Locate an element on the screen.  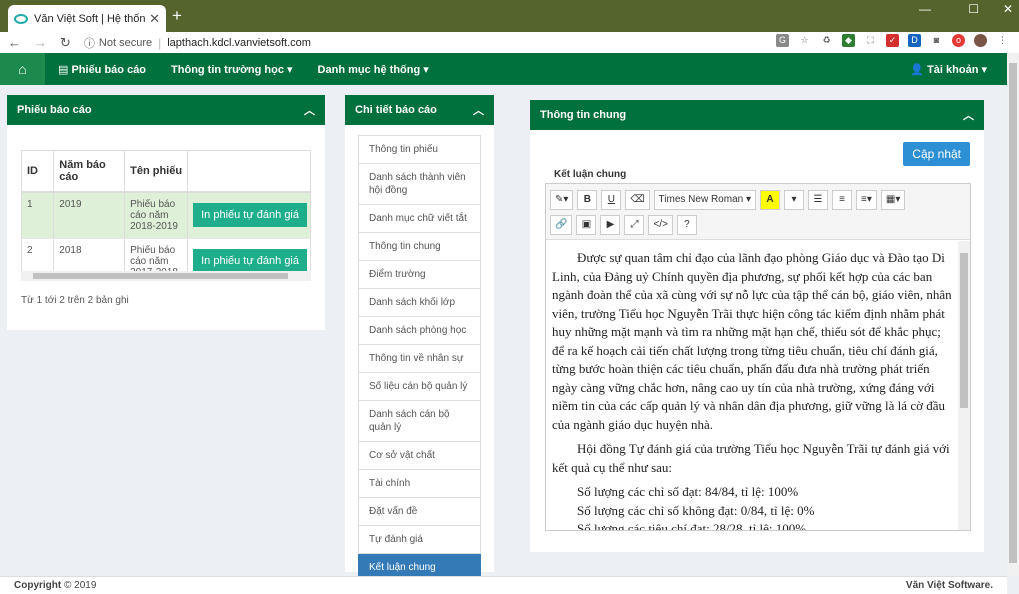
col-year: Năm báo cáo is located at coordinates (89, 172).